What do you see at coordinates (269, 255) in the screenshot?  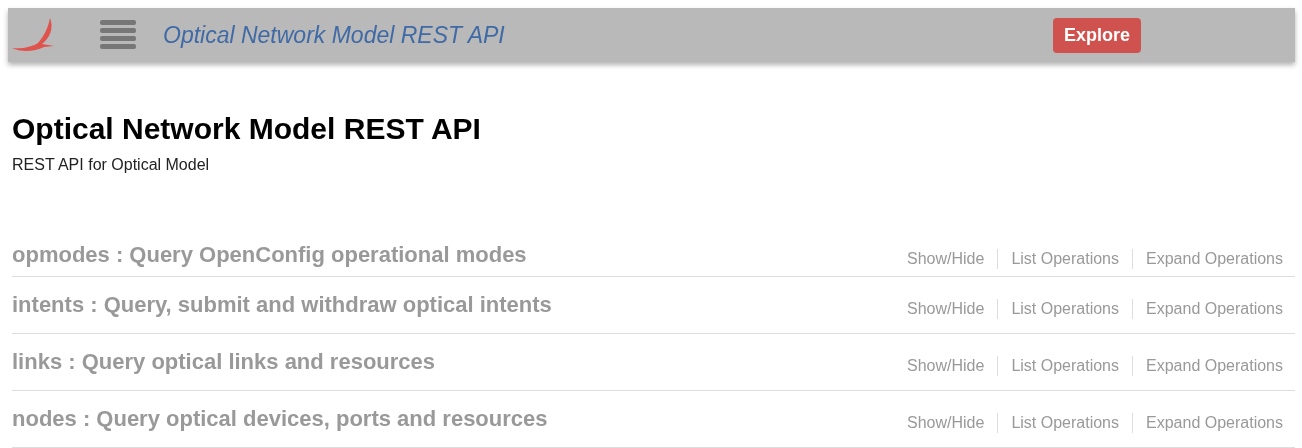 I see `resource-link: opmodes : Query OpenConfig operational modes` at bounding box center [269, 255].